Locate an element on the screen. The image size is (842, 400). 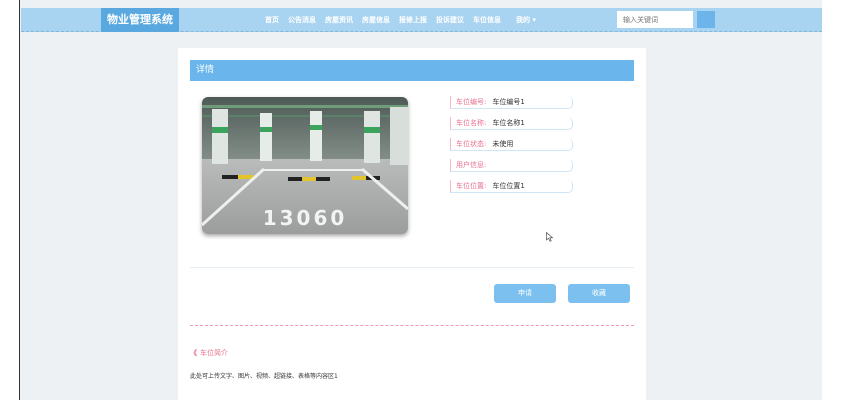
search-button is located at coordinates (706, 19).